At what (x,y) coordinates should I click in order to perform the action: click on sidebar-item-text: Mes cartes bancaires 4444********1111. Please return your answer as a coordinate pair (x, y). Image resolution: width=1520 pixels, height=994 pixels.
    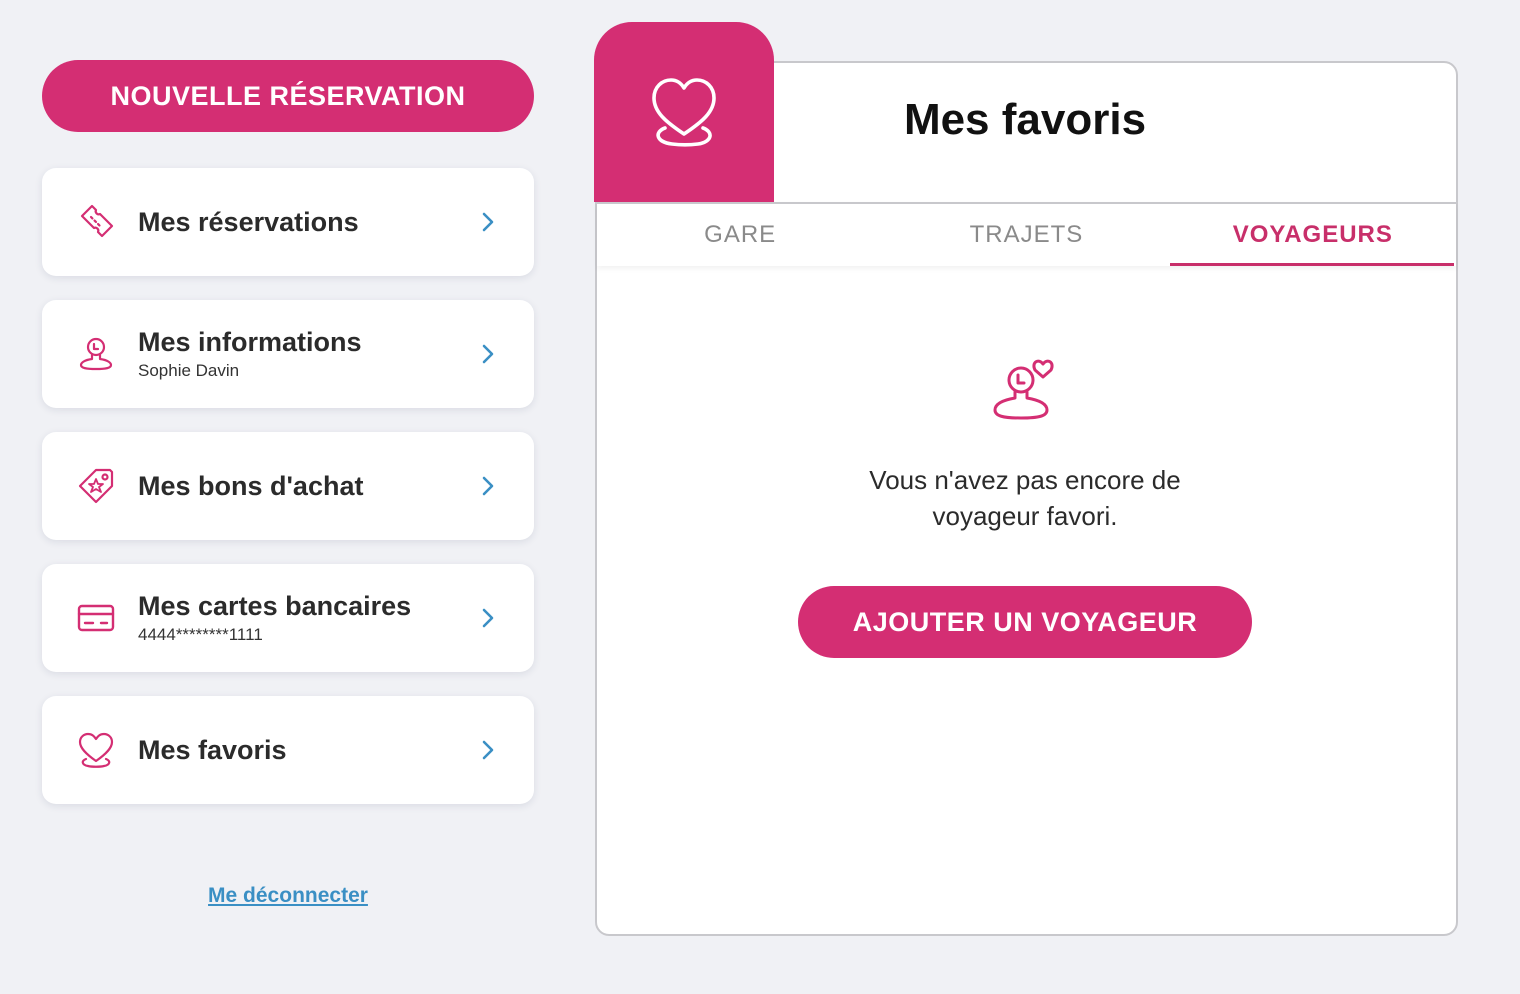
    Looking at the image, I should click on (274, 618).